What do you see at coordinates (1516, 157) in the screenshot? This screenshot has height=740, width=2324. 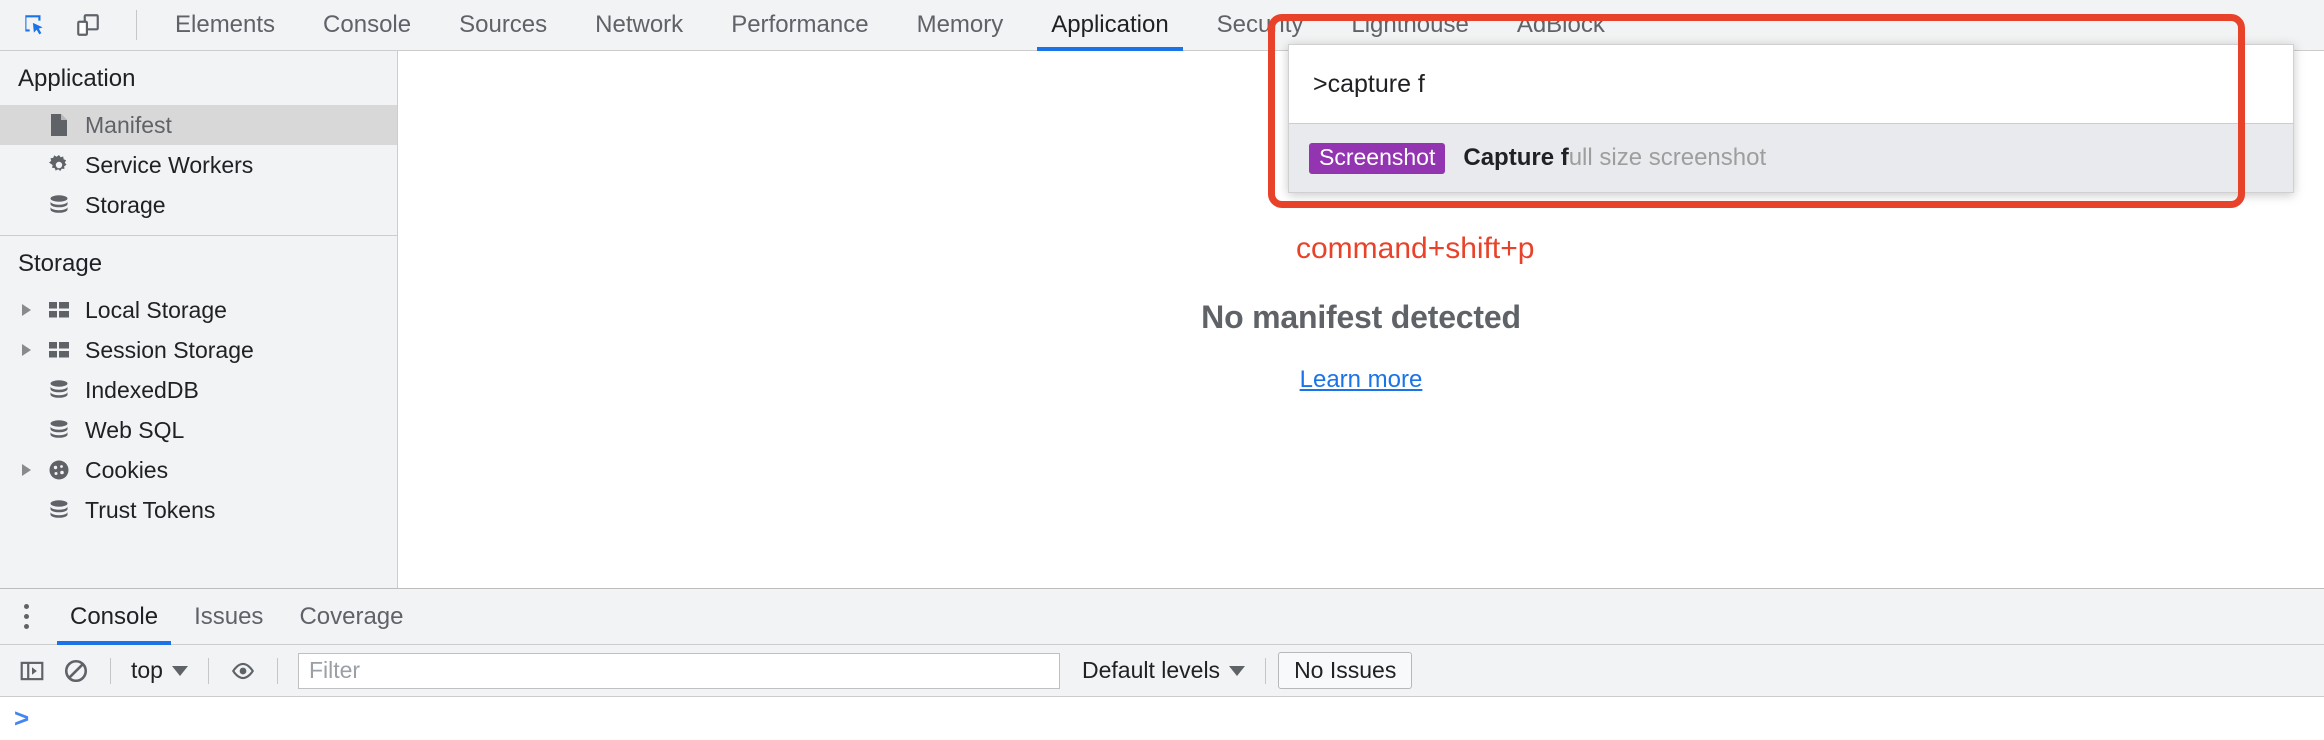 I see `matched-text: Capture f` at bounding box center [1516, 157].